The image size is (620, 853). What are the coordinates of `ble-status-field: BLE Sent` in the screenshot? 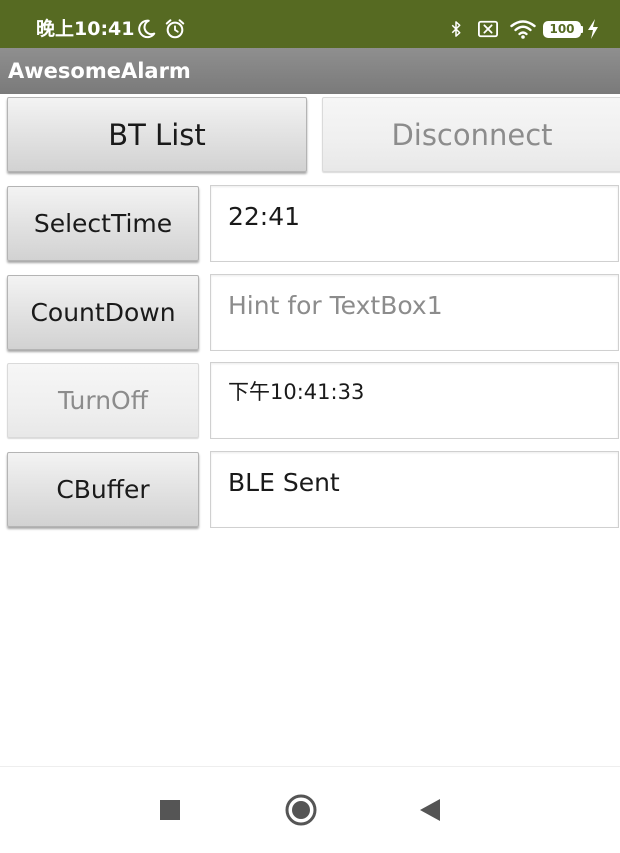 It's located at (414, 489).